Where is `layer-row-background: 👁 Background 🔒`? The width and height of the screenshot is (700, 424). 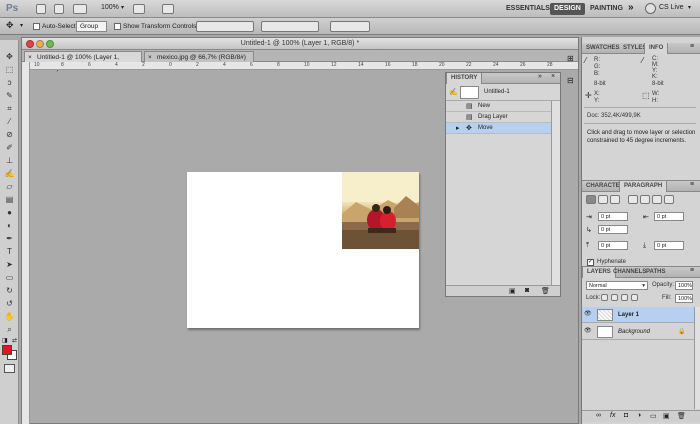
layer-row-background: 👁 Background 🔒 is located at coordinates (638, 332).